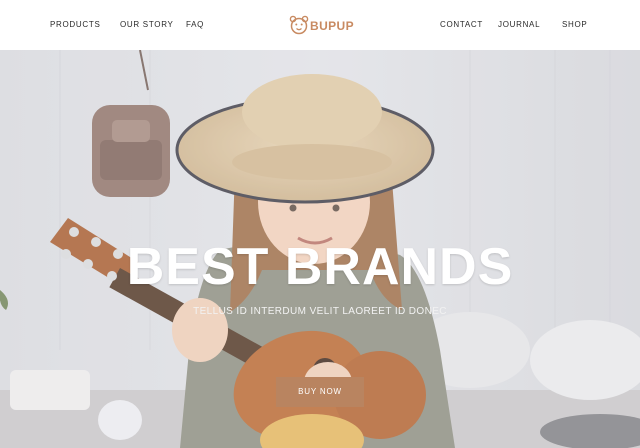  What do you see at coordinates (195, 25) in the screenshot?
I see `nav-link-faq: FAQ` at bounding box center [195, 25].